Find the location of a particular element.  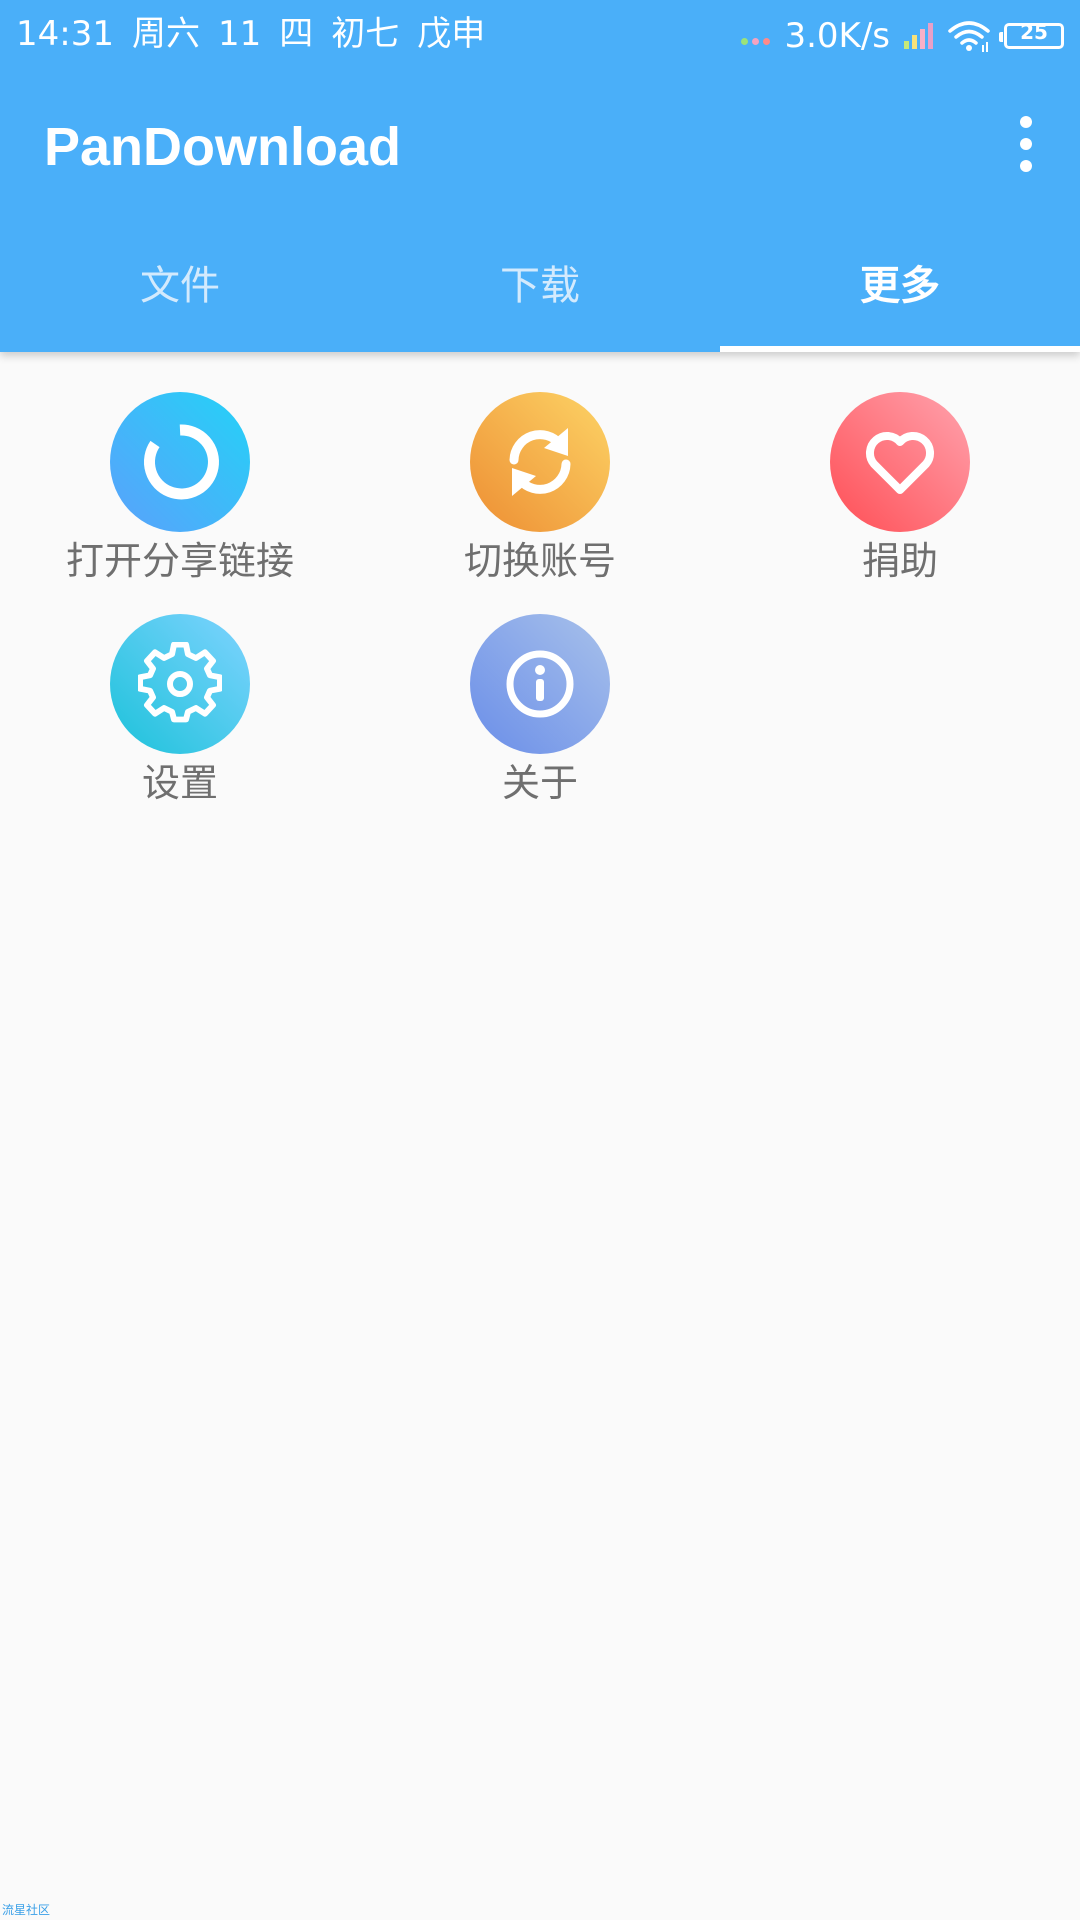

tab-indicator is located at coordinates (900, 349).